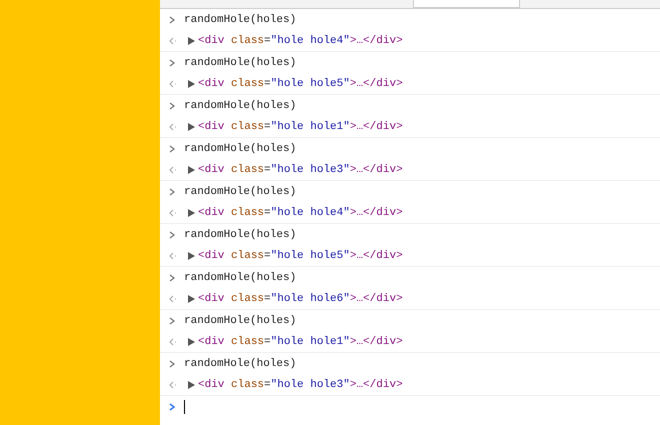 This screenshot has width=660, height=425. What do you see at coordinates (300, 298) in the screenshot?
I see `element-output: <div class="hole hole6">…</div>` at bounding box center [300, 298].